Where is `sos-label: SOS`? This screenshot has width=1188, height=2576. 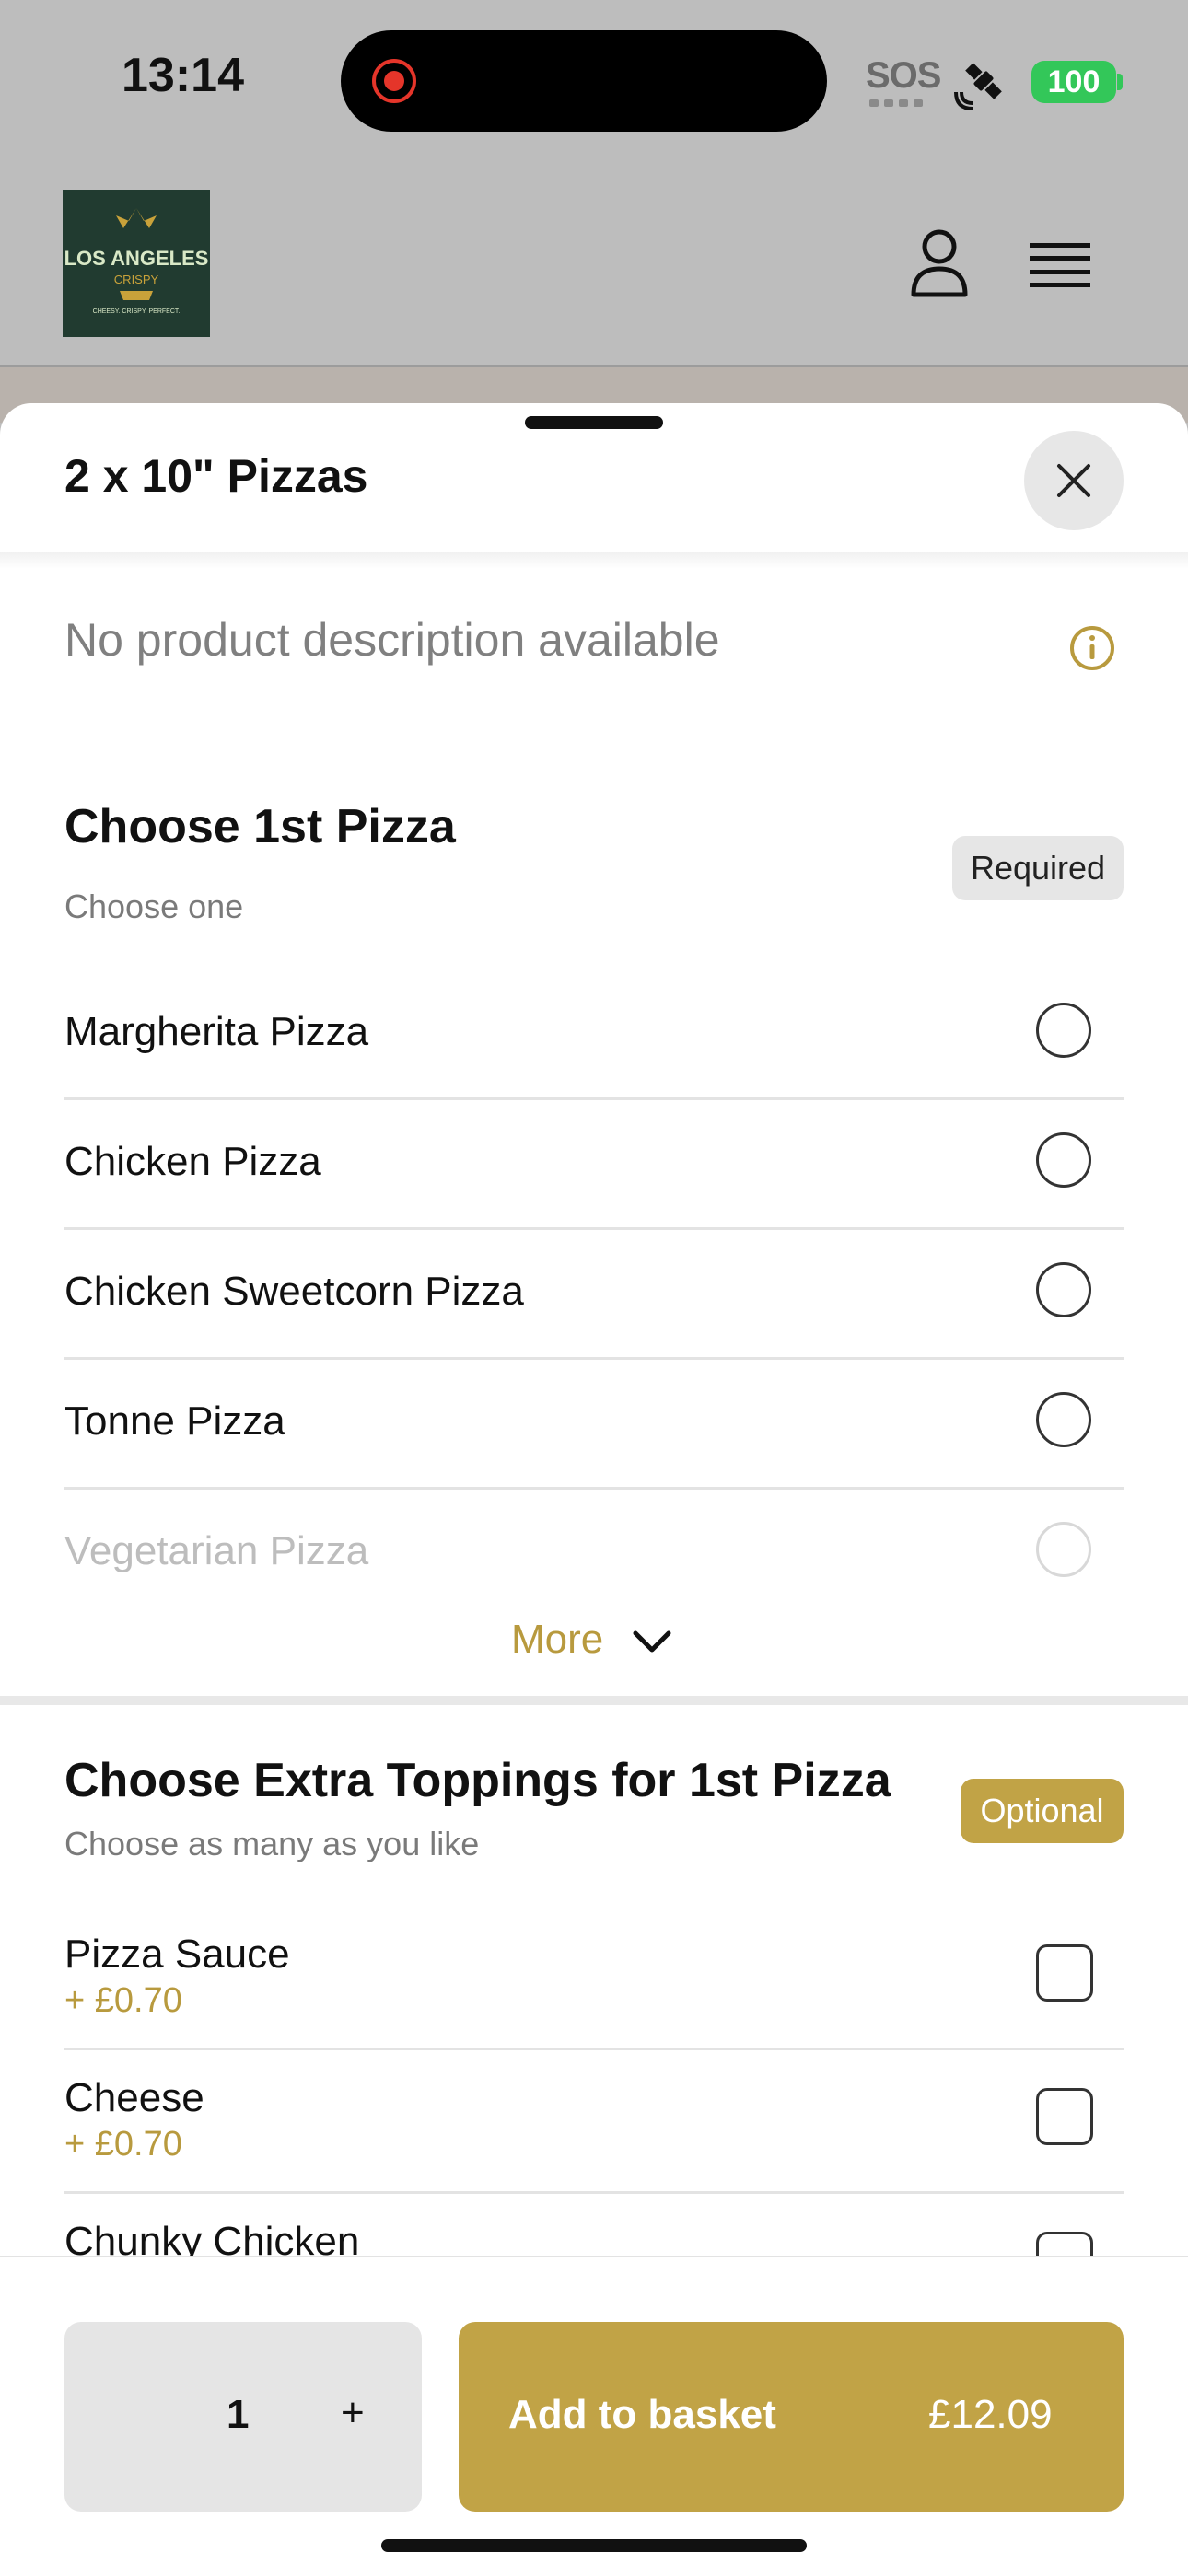 sos-label: SOS is located at coordinates (903, 75).